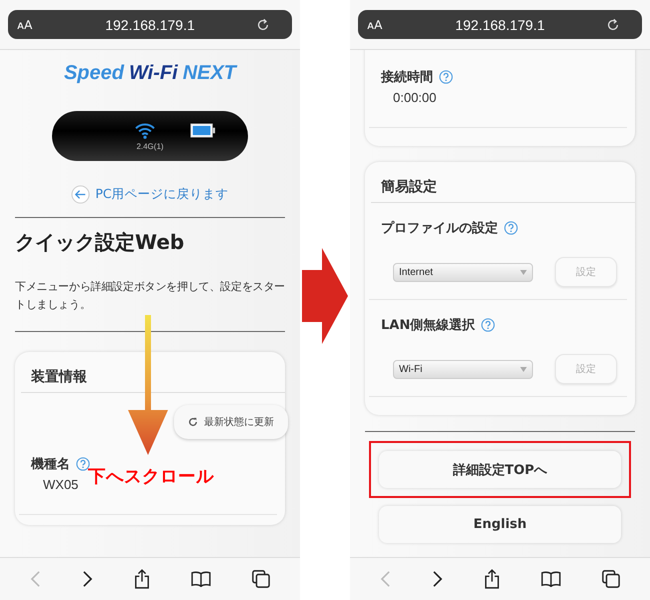 Image resolution: width=650 pixels, height=600 pixels. I want to click on wifi-icon, so click(145, 131).